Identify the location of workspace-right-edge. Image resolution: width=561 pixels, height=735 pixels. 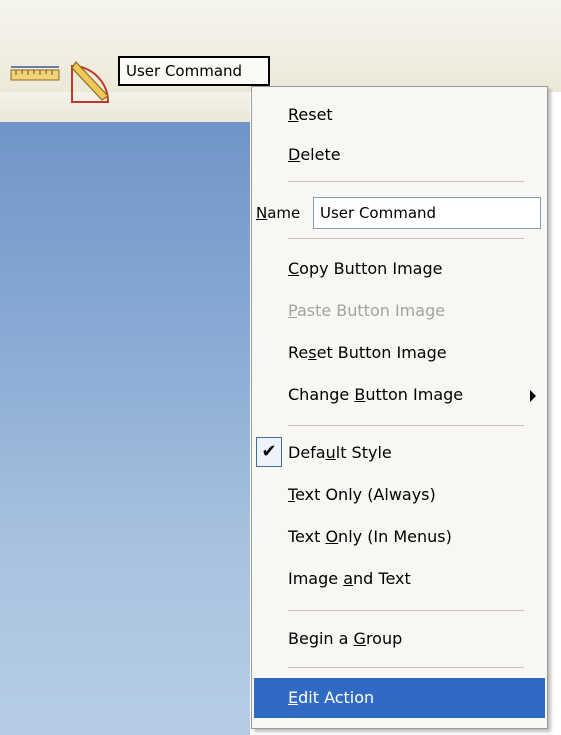
(554, 413).